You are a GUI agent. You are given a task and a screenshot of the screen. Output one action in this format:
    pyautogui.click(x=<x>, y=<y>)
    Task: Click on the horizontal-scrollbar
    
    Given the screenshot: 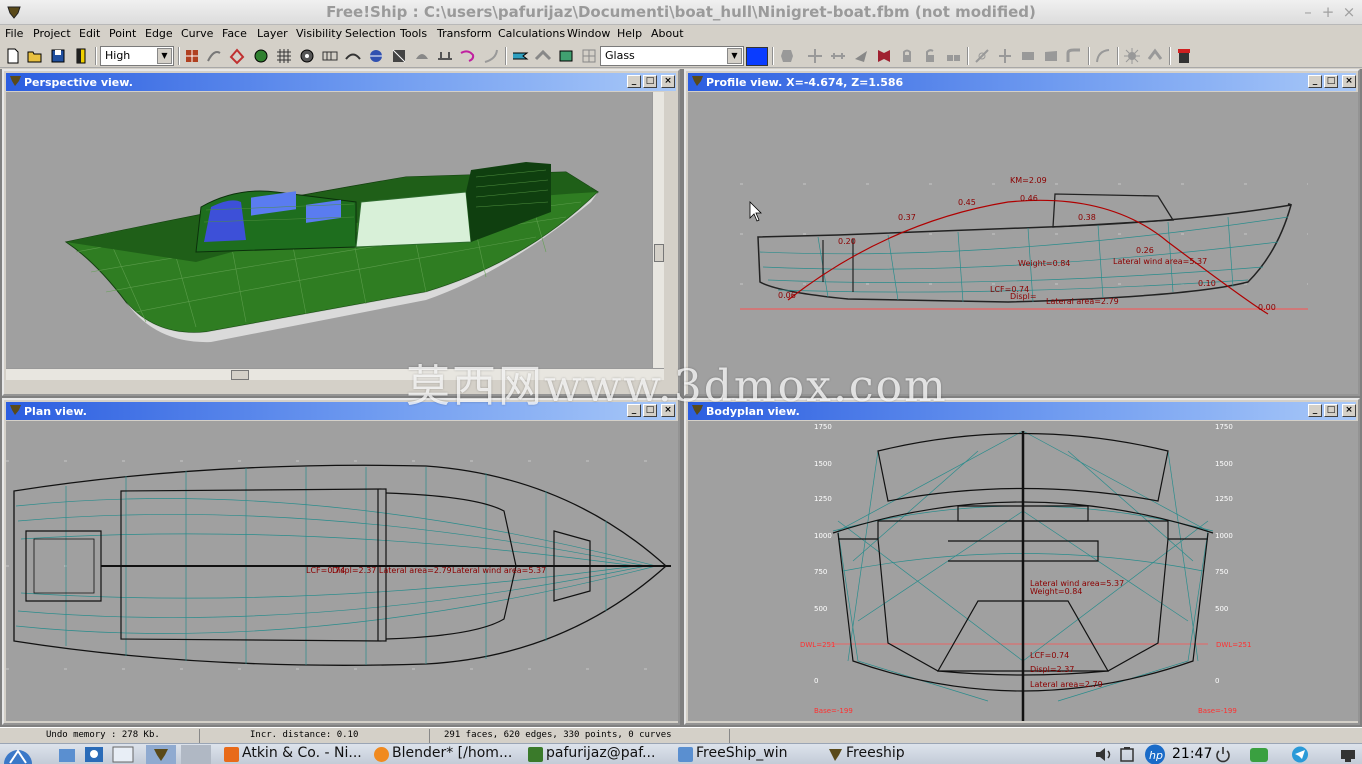 What is the action you would take?
    pyautogui.click(x=335, y=374)
    